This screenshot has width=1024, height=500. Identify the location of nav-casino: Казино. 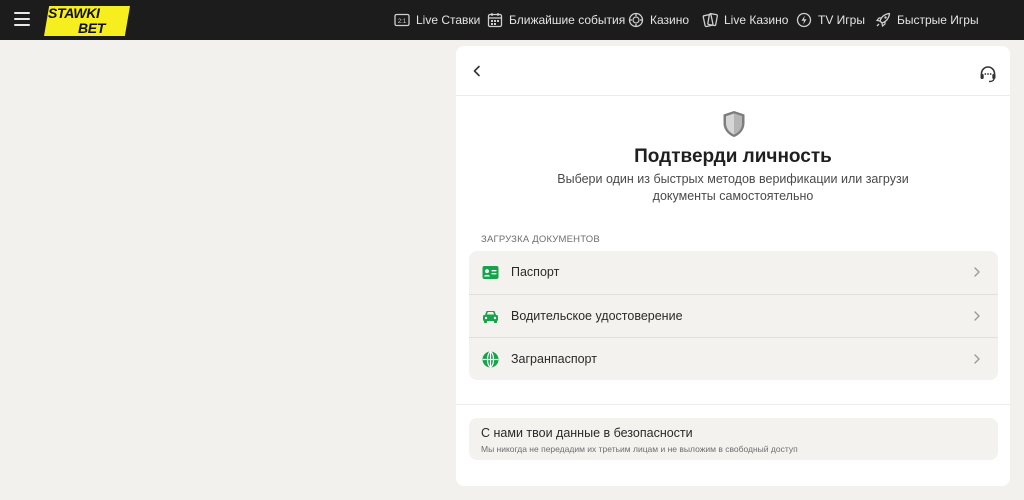
(658, 20).